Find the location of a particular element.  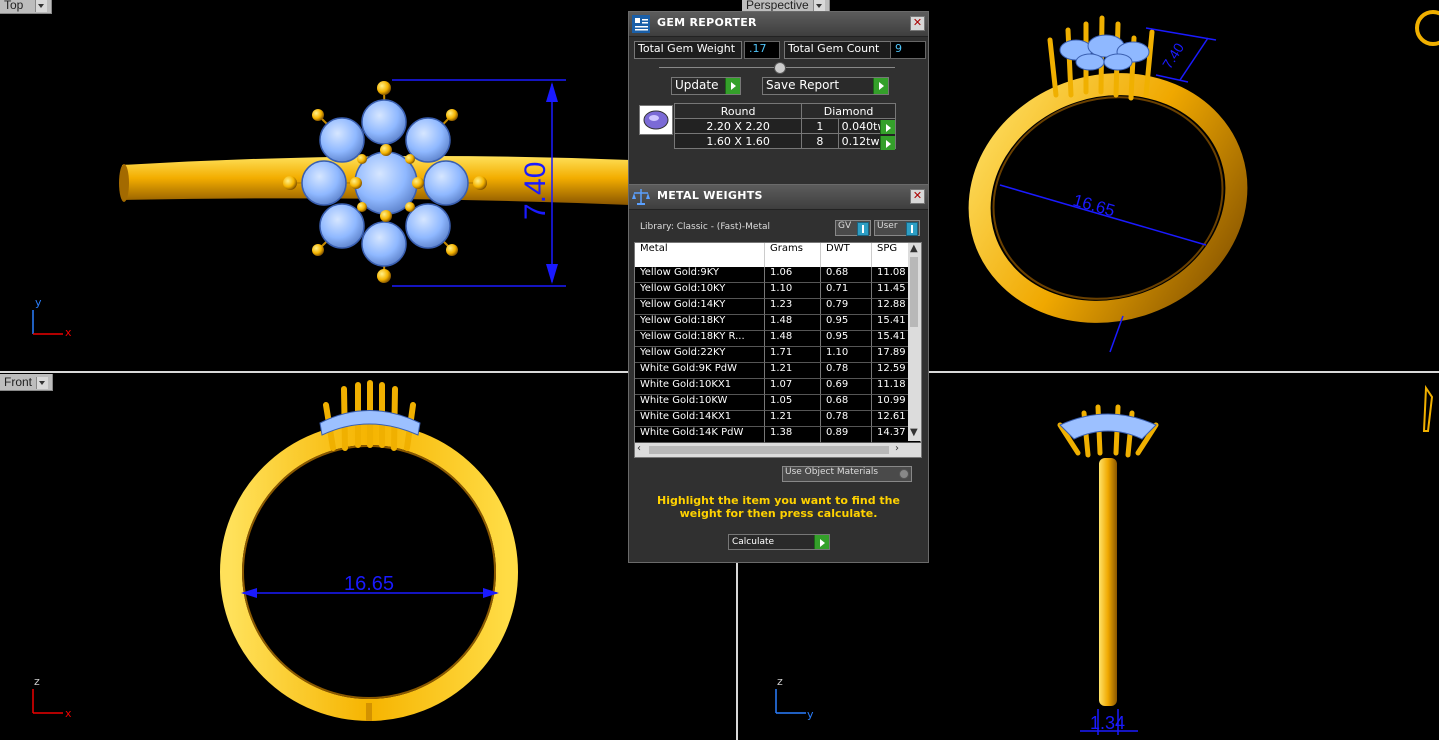

total-gem-weight-label: Total Gem Weight is located at coordinates (688, 50).